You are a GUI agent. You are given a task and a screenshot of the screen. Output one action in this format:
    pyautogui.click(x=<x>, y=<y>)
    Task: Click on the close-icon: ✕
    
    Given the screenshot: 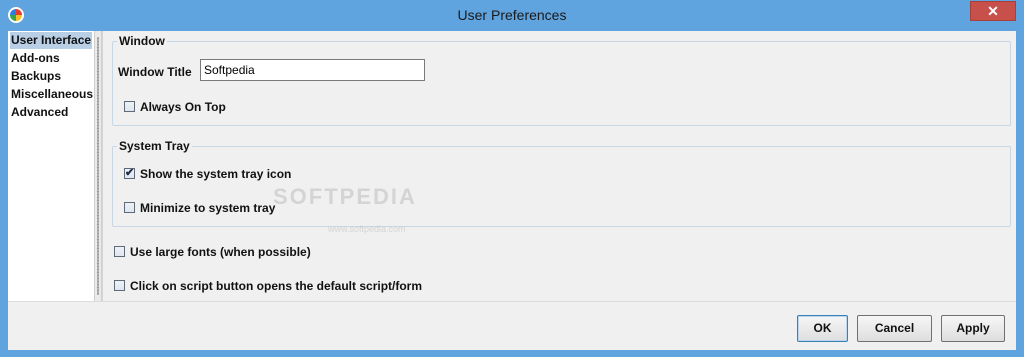 What is the action you would take?
    pyautogui.click(x=993, y=11)
    